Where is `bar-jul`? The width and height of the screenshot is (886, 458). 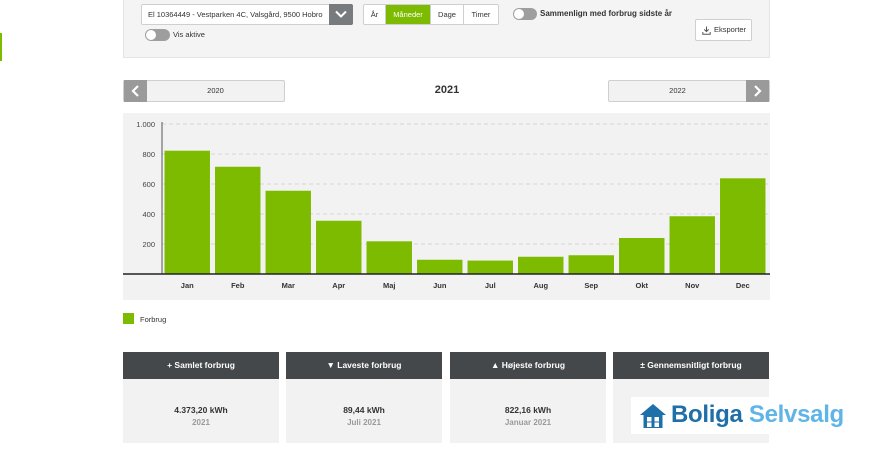
bar-jul is located at coordinates (490, 267).